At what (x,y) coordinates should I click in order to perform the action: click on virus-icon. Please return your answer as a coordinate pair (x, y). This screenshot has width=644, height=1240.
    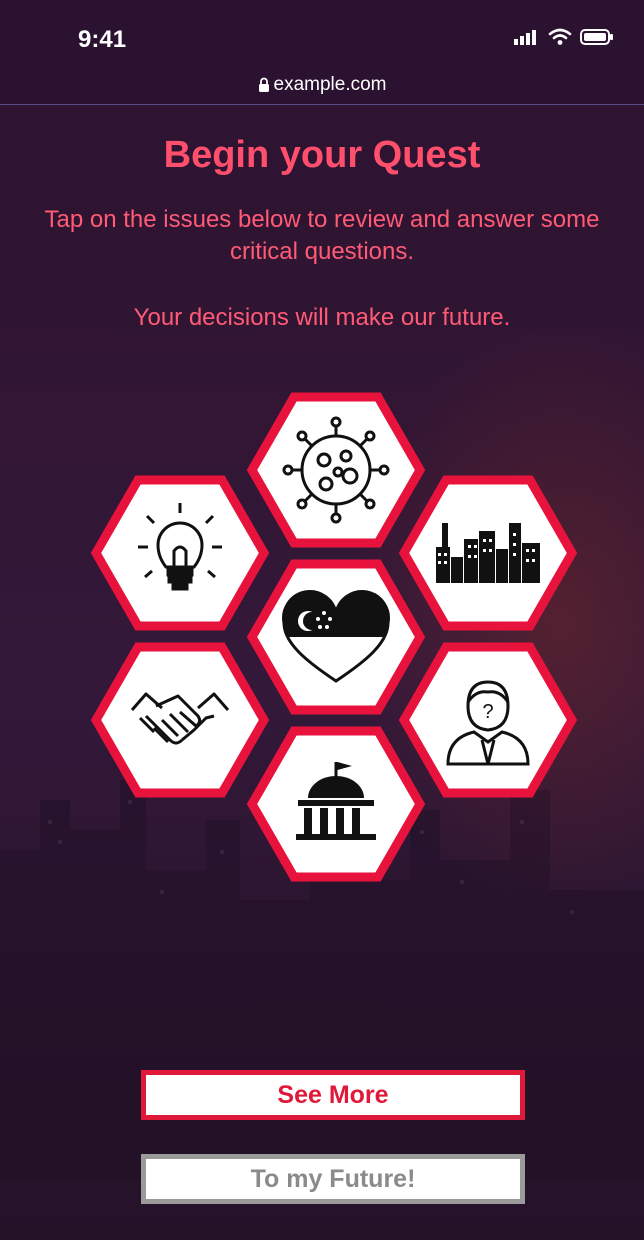
    Looking at the image, I should click on (336, 470).